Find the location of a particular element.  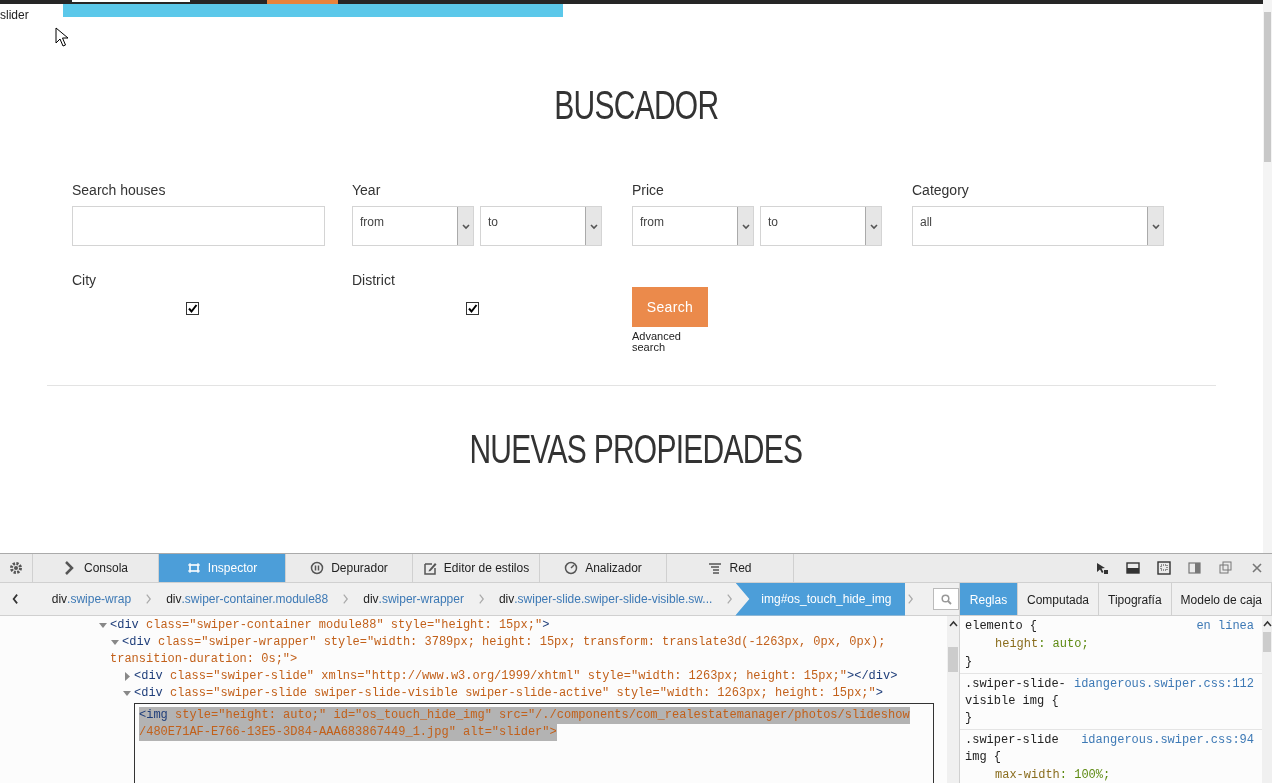

close-icon is located at coordinates (1257, 568).